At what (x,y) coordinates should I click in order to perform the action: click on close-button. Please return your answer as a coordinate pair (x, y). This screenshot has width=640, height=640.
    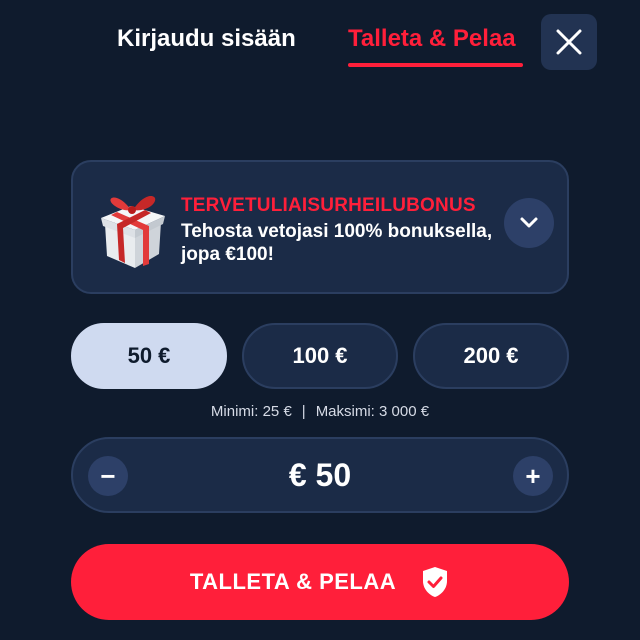
    Looking at the image, I should click on (569, 42).